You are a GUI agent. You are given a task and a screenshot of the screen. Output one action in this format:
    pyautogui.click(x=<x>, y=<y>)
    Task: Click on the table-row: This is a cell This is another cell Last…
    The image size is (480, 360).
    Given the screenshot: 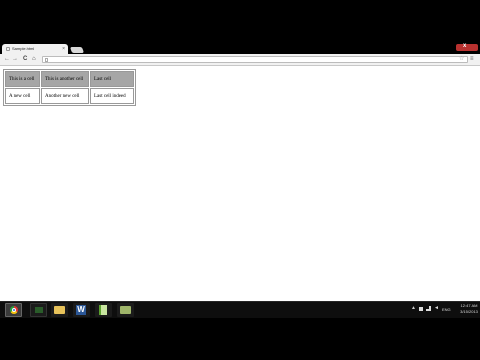 What is the action you would take?
    pyautogui.click(x=69, y=79)
    